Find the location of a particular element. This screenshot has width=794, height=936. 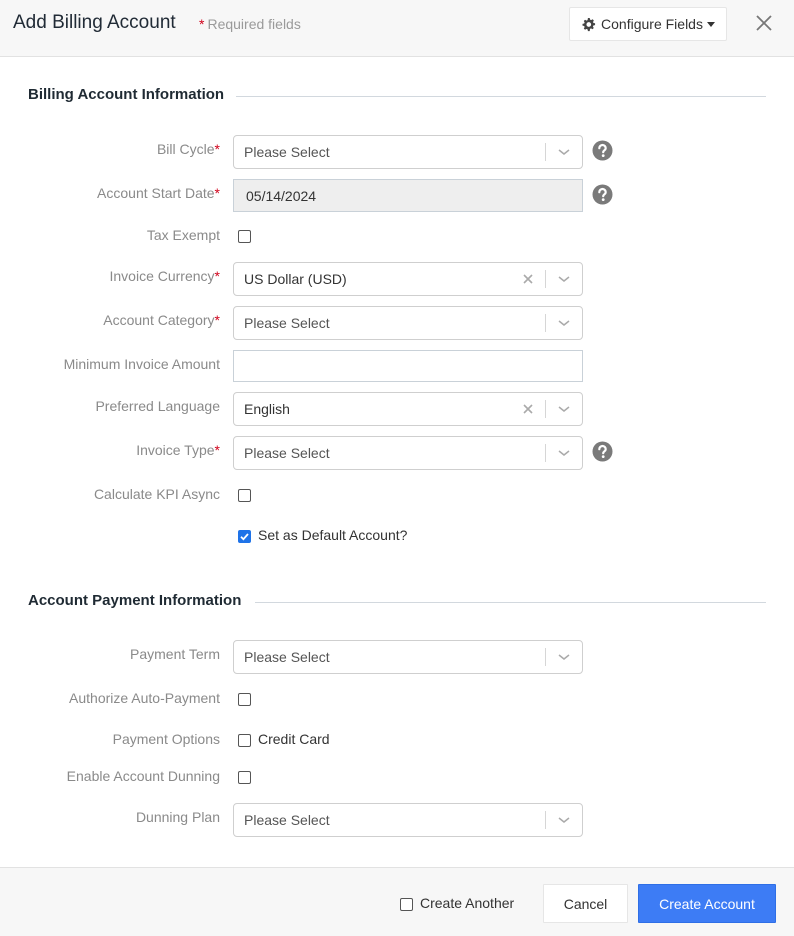

dunning-plan-value: Please Select is located at coordinates (287, 820).